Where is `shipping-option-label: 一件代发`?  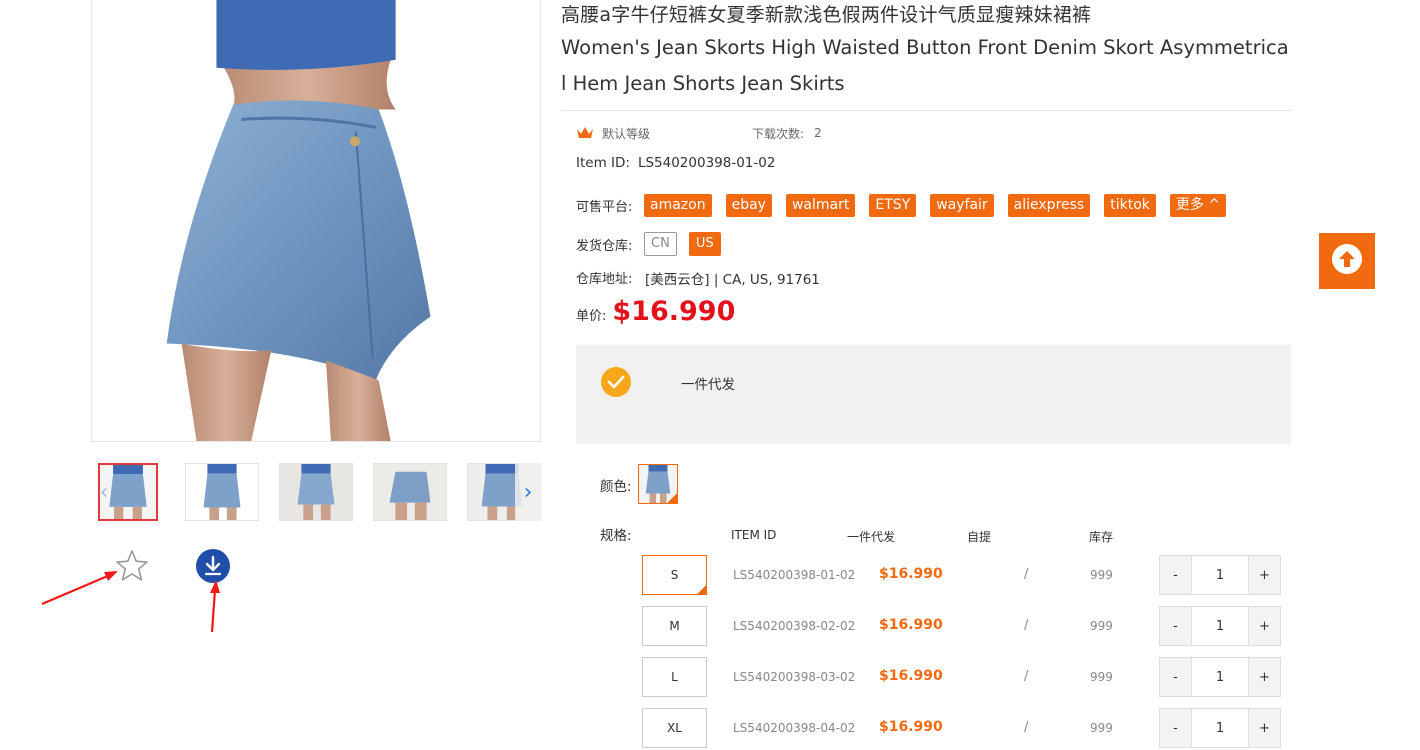 shipping-option-label: 一件代发 is located at coordinates (708, 385).